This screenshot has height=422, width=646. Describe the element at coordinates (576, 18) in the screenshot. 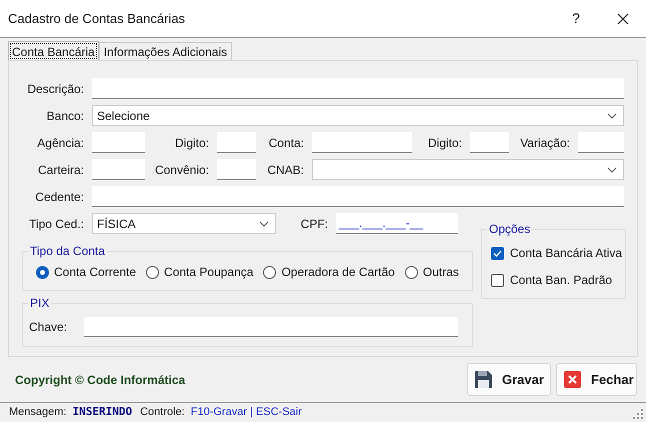

I see `help-button: ?` at that location.